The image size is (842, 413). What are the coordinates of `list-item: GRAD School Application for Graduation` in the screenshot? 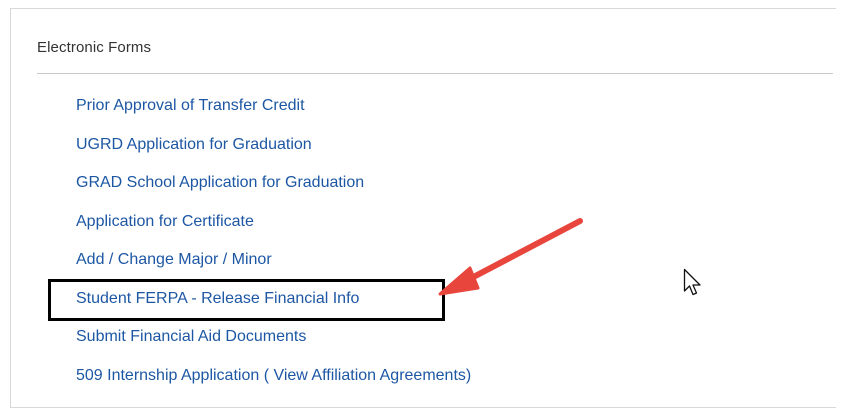 It's located at (273, 191).